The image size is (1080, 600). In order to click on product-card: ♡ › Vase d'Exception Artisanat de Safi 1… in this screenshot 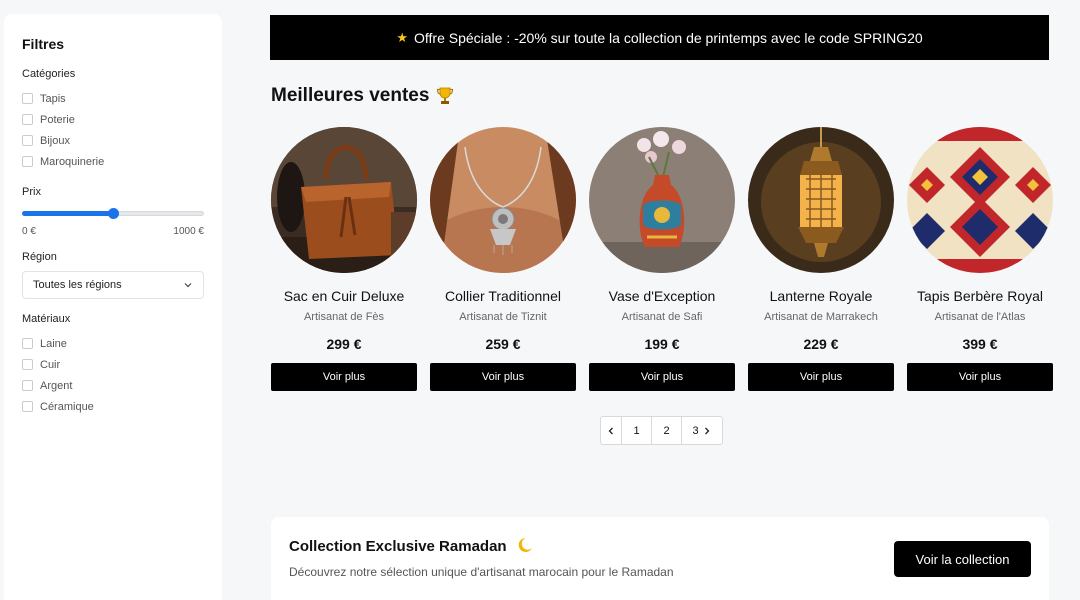, I will do `click(662, 259)`.